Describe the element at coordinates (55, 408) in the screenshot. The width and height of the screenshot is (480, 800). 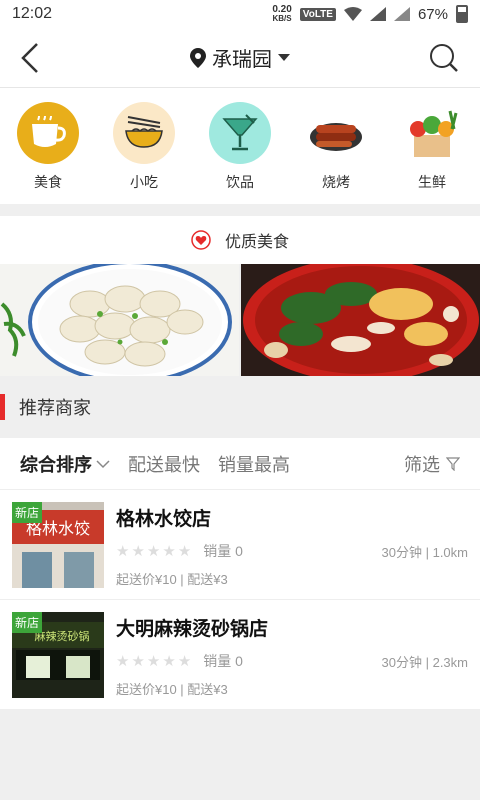
I see `recommend-title: 推荐商家` at that location.